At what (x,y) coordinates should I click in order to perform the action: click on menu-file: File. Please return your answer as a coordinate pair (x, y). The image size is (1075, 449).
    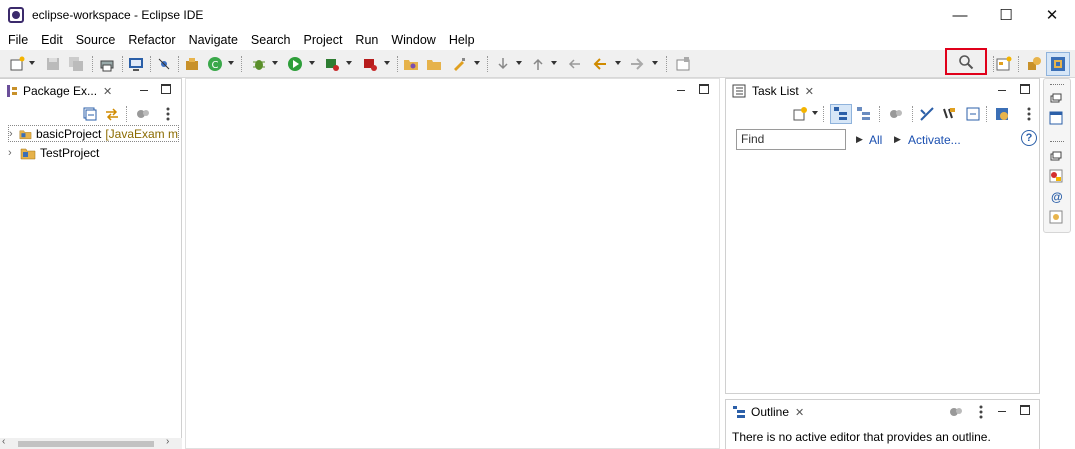
    Looking at the image, I should click on (18, 40).